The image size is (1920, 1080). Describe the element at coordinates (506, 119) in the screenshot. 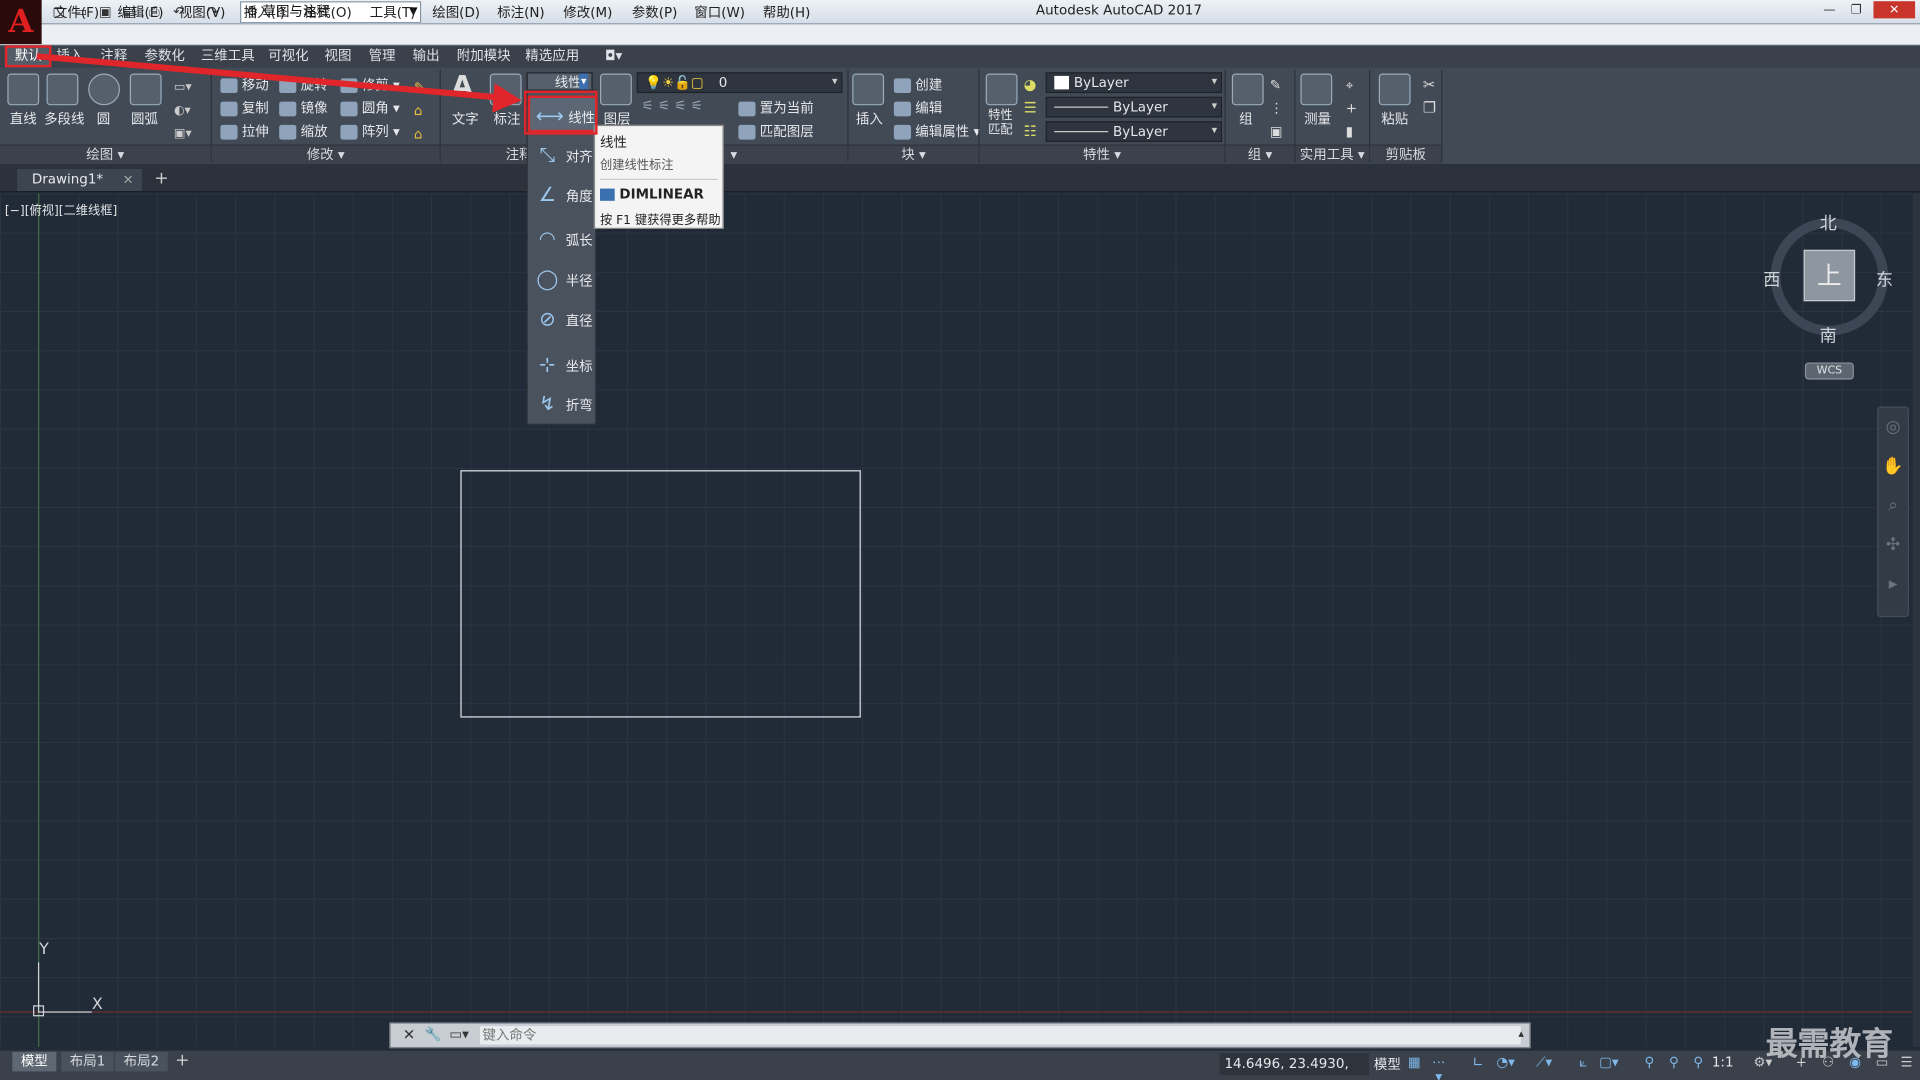

I see `dimension-tool-label: 标注` at that location.